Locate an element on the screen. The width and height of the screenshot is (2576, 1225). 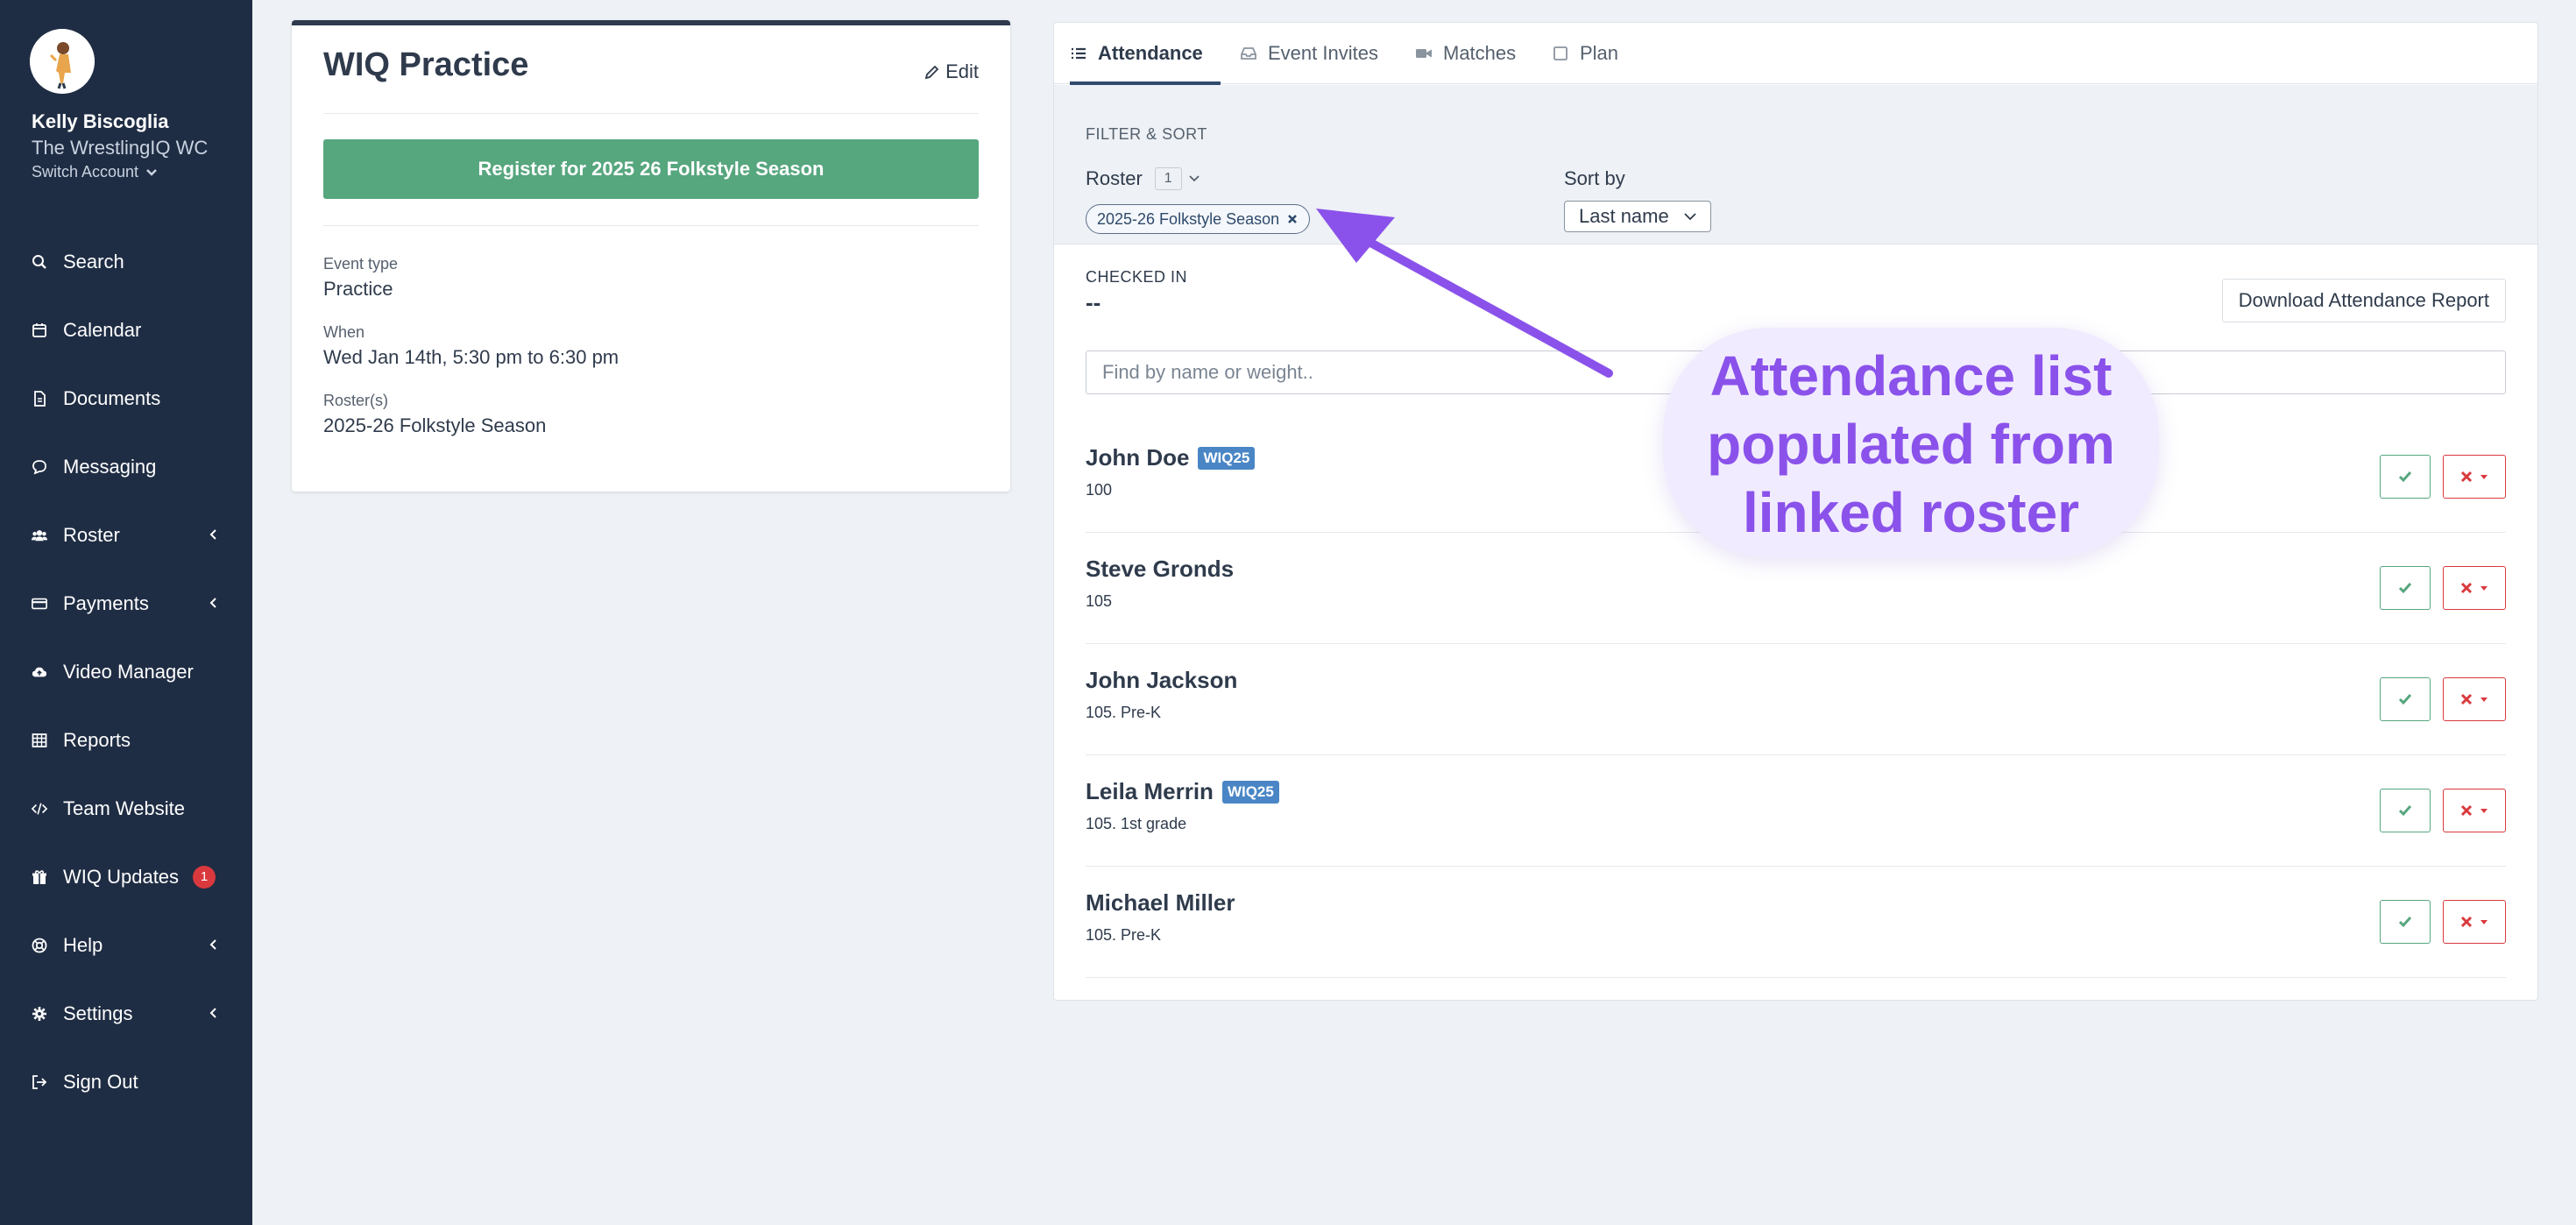
sidebar-item-payments: Payments is located at coordinates (126, 604).